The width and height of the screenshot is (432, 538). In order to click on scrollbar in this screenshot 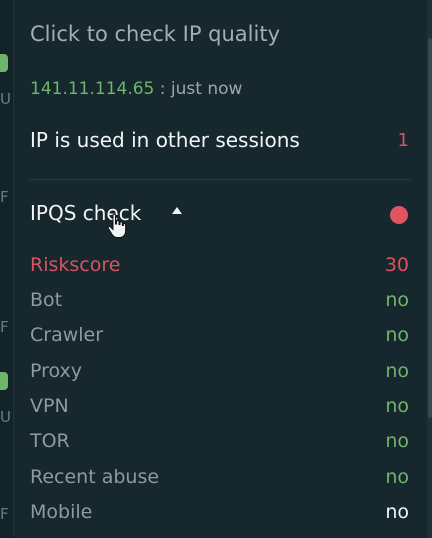, I will do `click(430, 228)`.